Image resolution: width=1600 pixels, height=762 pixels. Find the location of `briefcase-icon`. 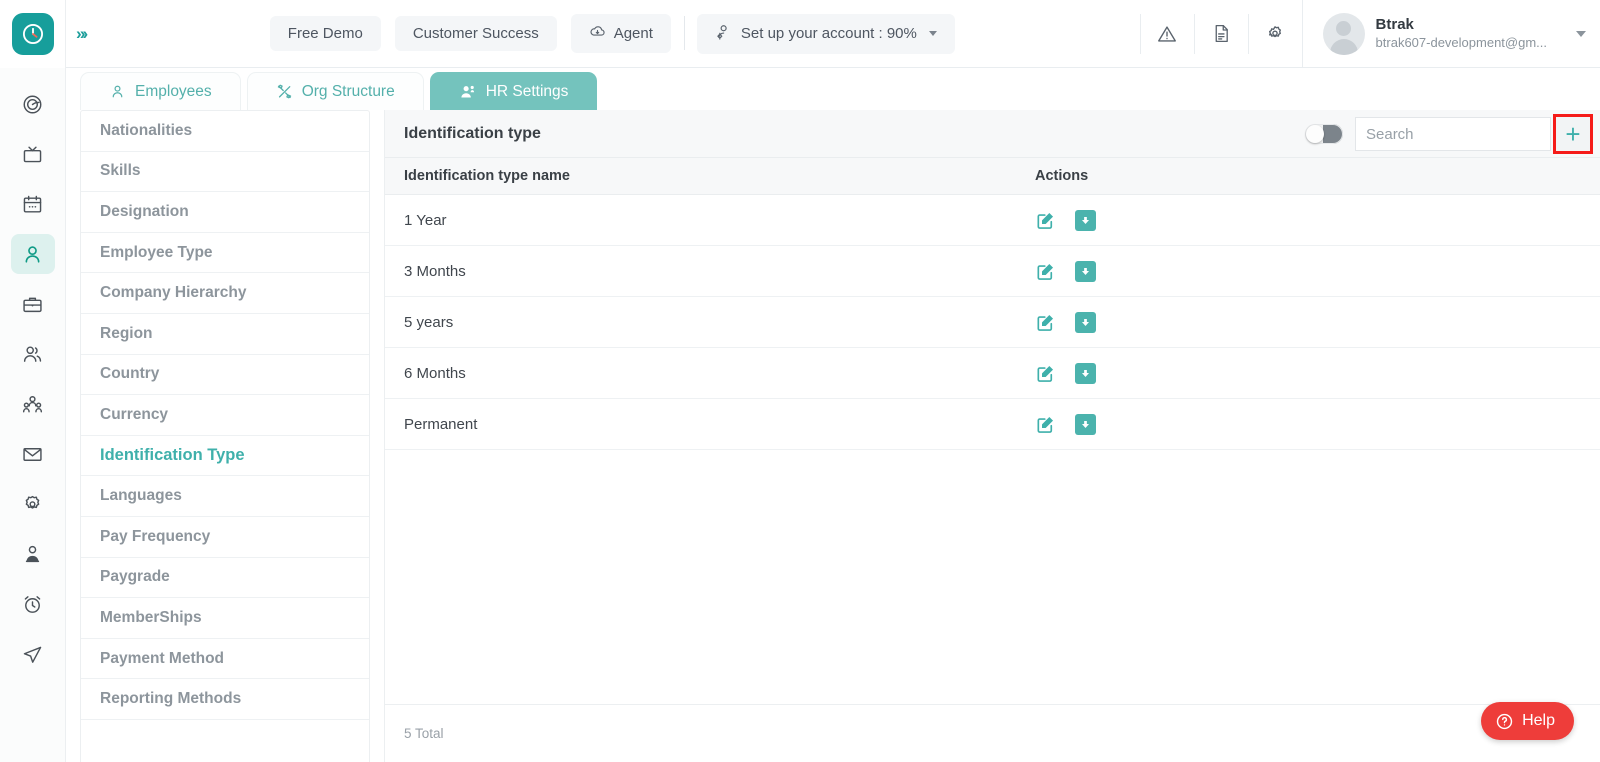

briefcase-icon is located at coordinates (33, 304).